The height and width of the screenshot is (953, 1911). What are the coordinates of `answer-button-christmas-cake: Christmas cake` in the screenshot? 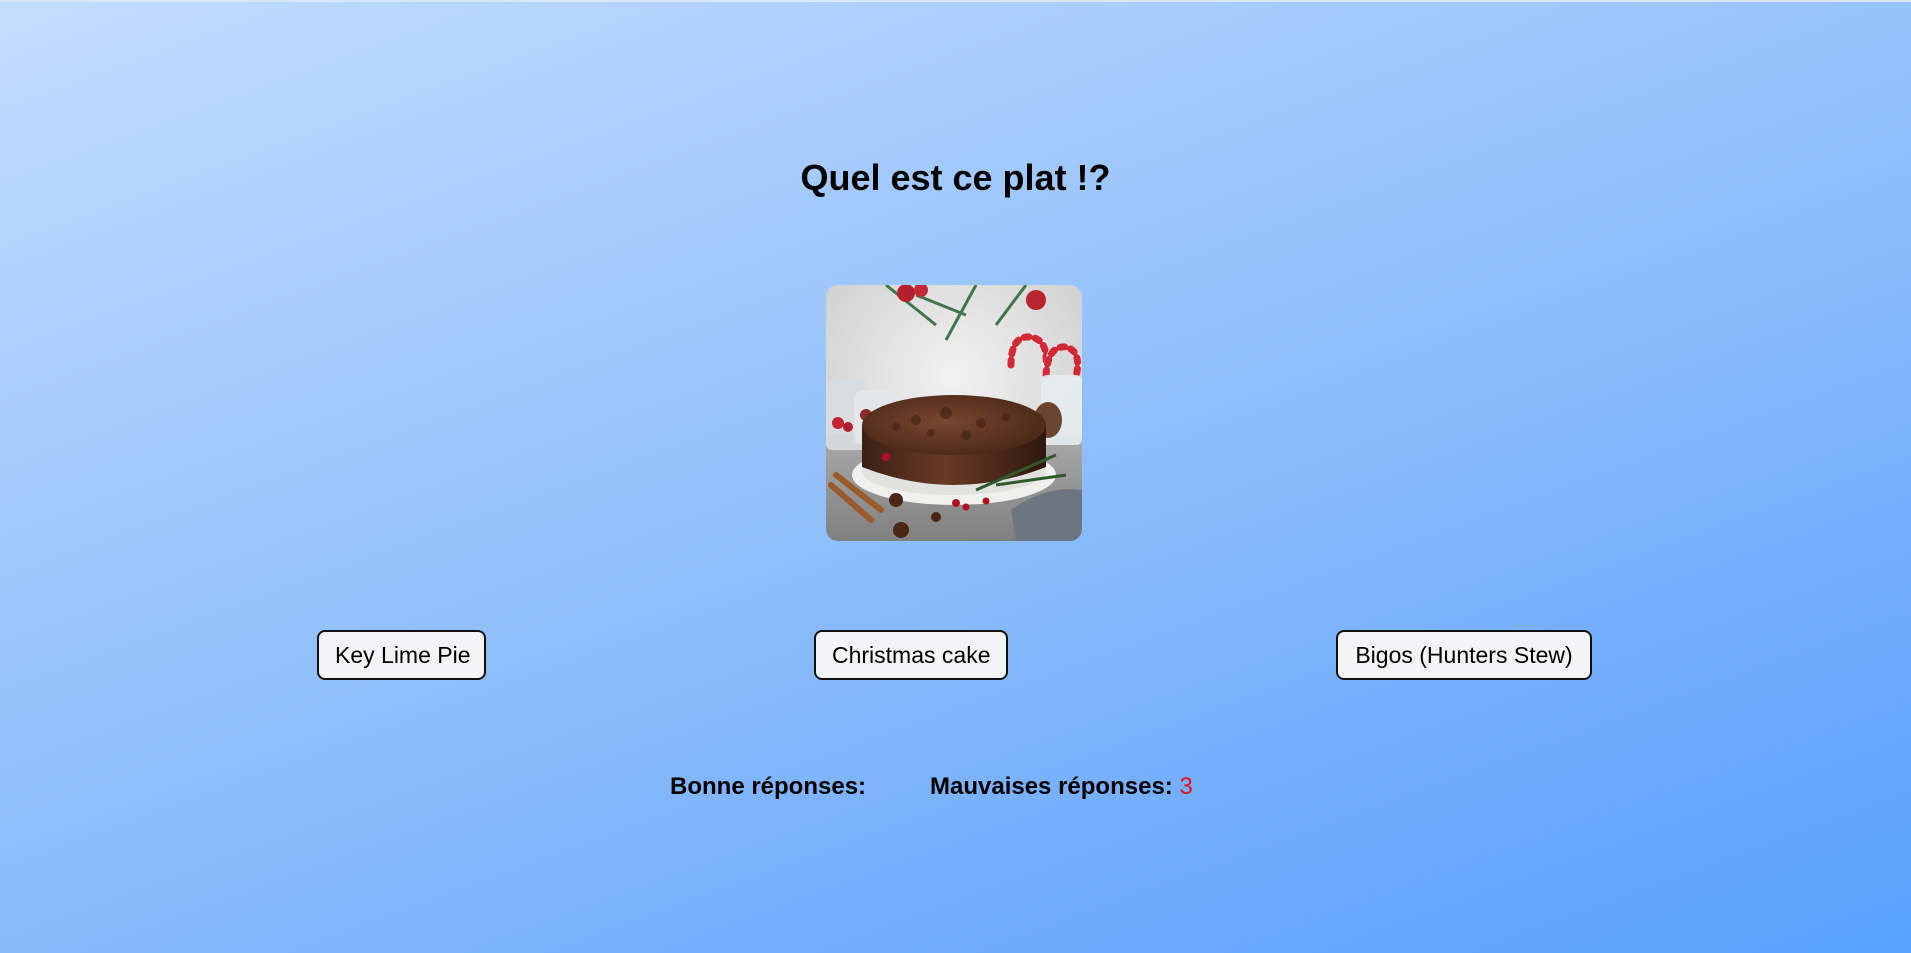 It's located at (911, 655).